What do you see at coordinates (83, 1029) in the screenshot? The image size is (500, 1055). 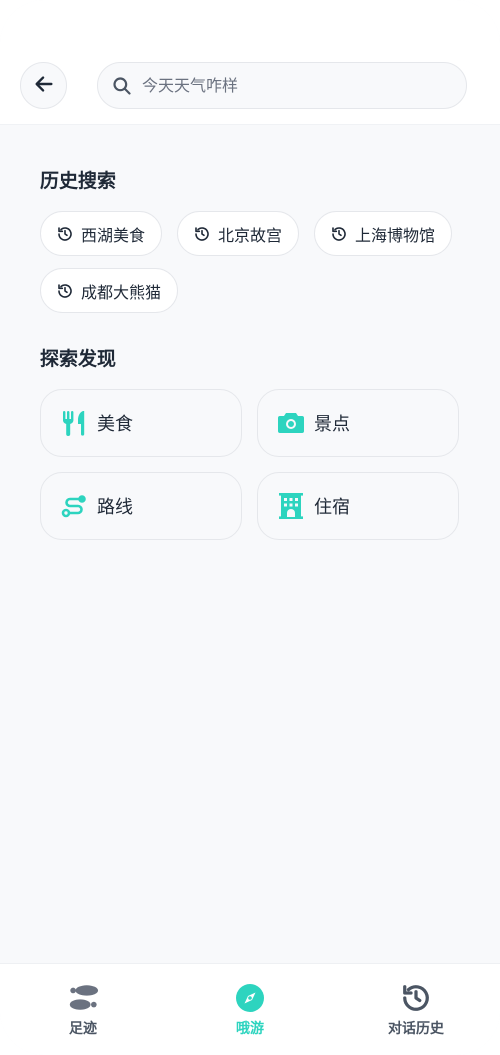 I see `tab-label: 足迹` at bounding box center [83, 1029].